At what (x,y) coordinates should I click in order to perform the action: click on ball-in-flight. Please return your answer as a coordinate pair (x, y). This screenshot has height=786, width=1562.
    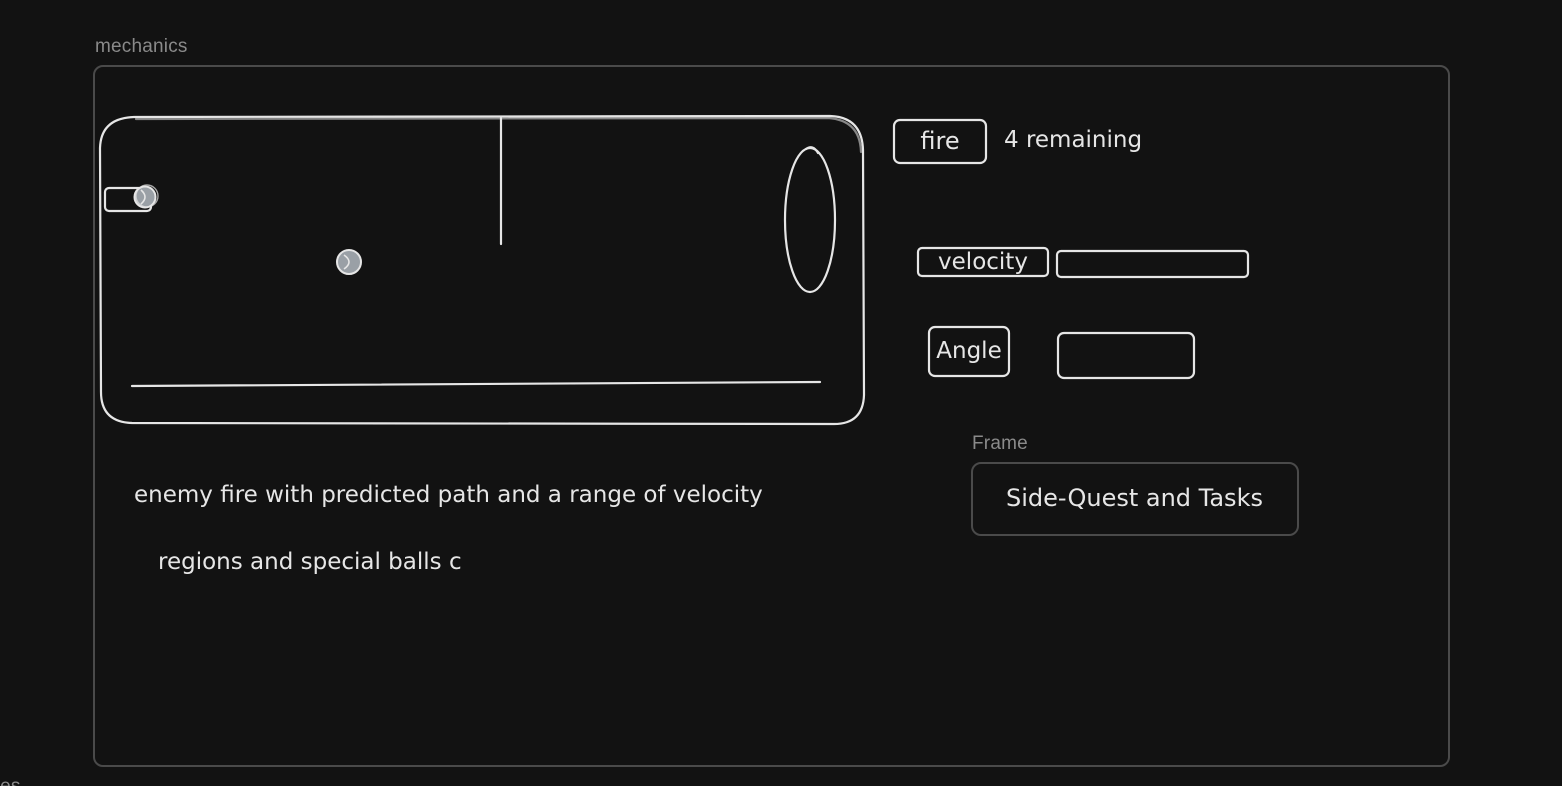
    Looking at the image, I should click on (349, 262).